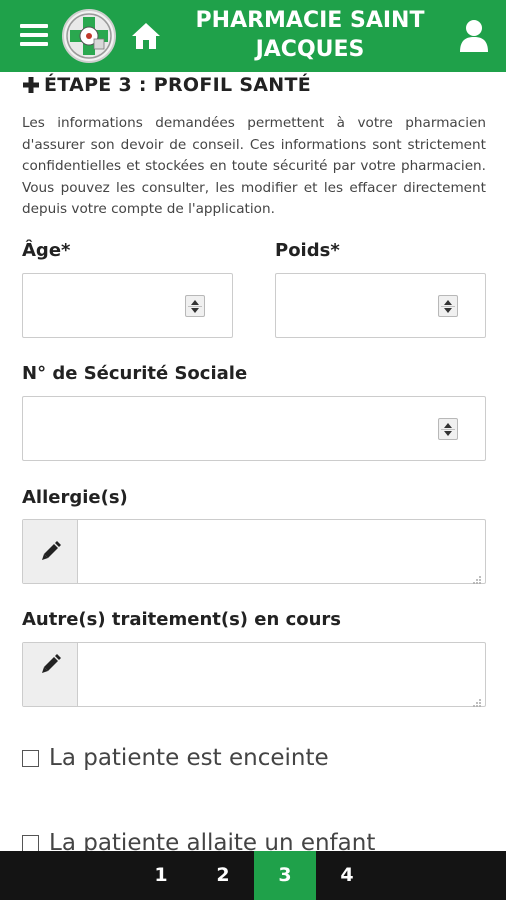 The height and width of the screenshot is (900, 506). What do you see at coordinates (347, 875) in the screenshot?
I see `page-4-button: 4` at bounding box center [347, 875].